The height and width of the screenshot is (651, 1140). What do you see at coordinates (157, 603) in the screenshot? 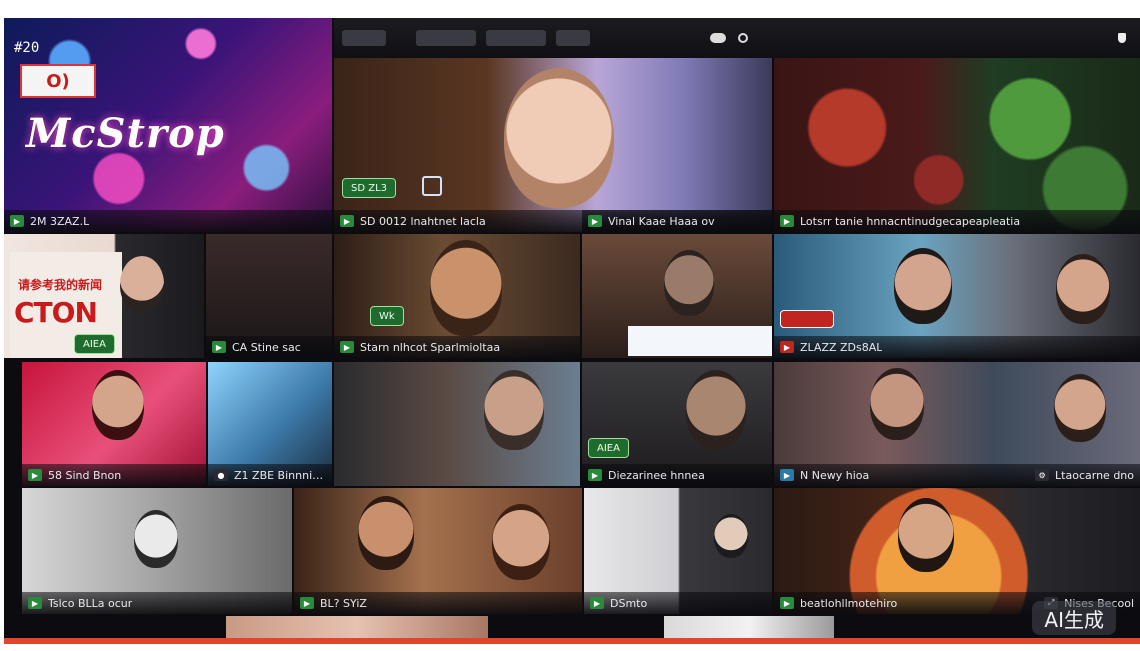
I see `tile-caption-bar: ▶ Tslco BLLa ocur` at bounding box center [157, 603].